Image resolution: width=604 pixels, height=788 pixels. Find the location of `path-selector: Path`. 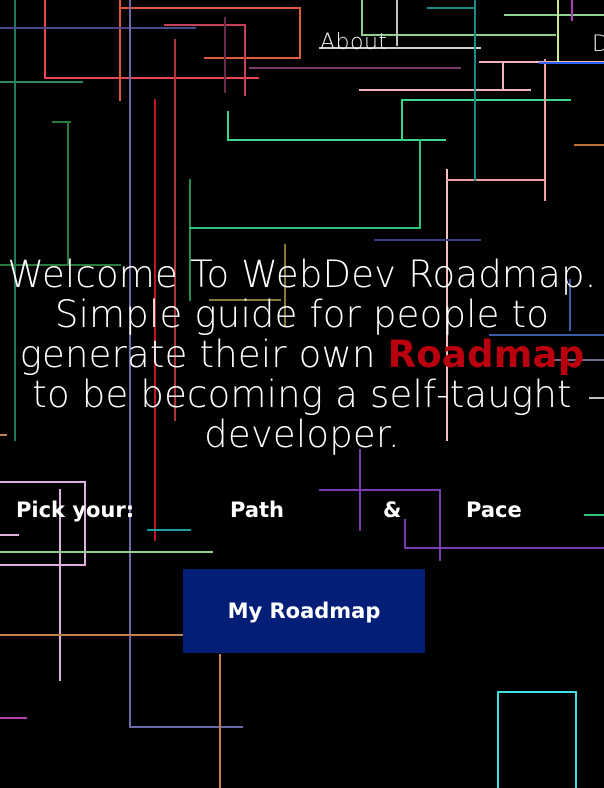

path-selector: Path is located at coordinates (257, 510).